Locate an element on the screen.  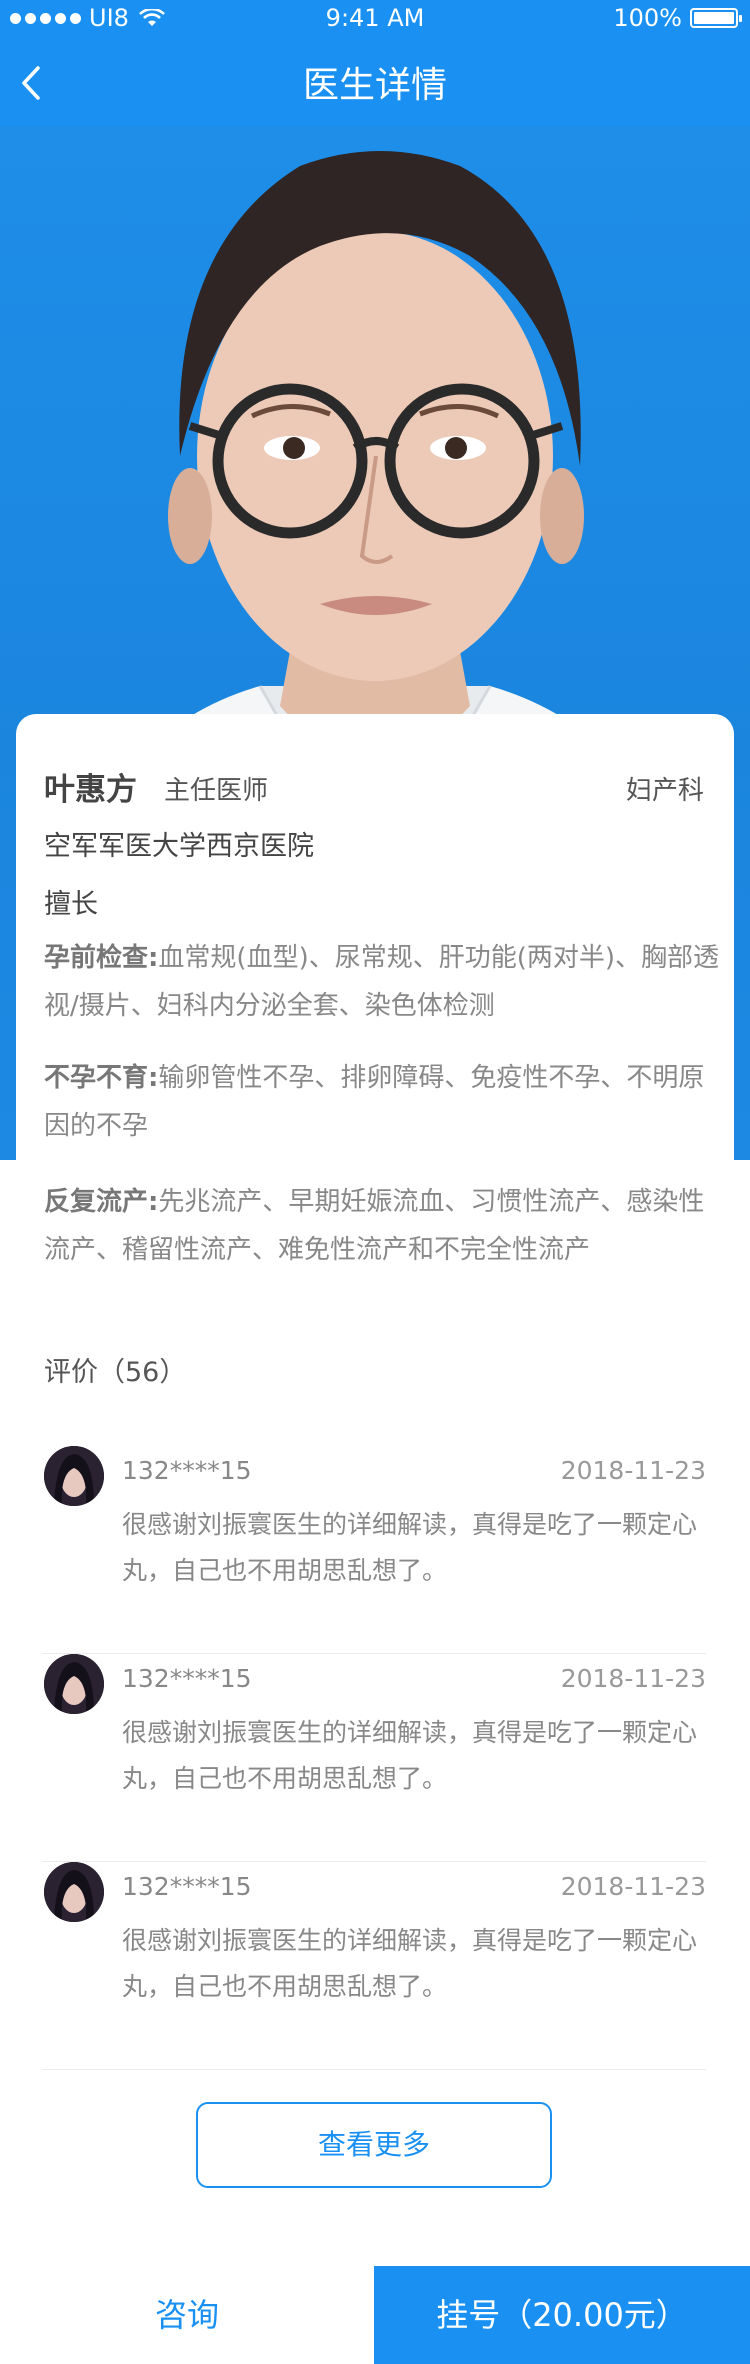
bottom-action-bar: 咨询 挂号（20.00元） is located at coordinates (375, 2315).